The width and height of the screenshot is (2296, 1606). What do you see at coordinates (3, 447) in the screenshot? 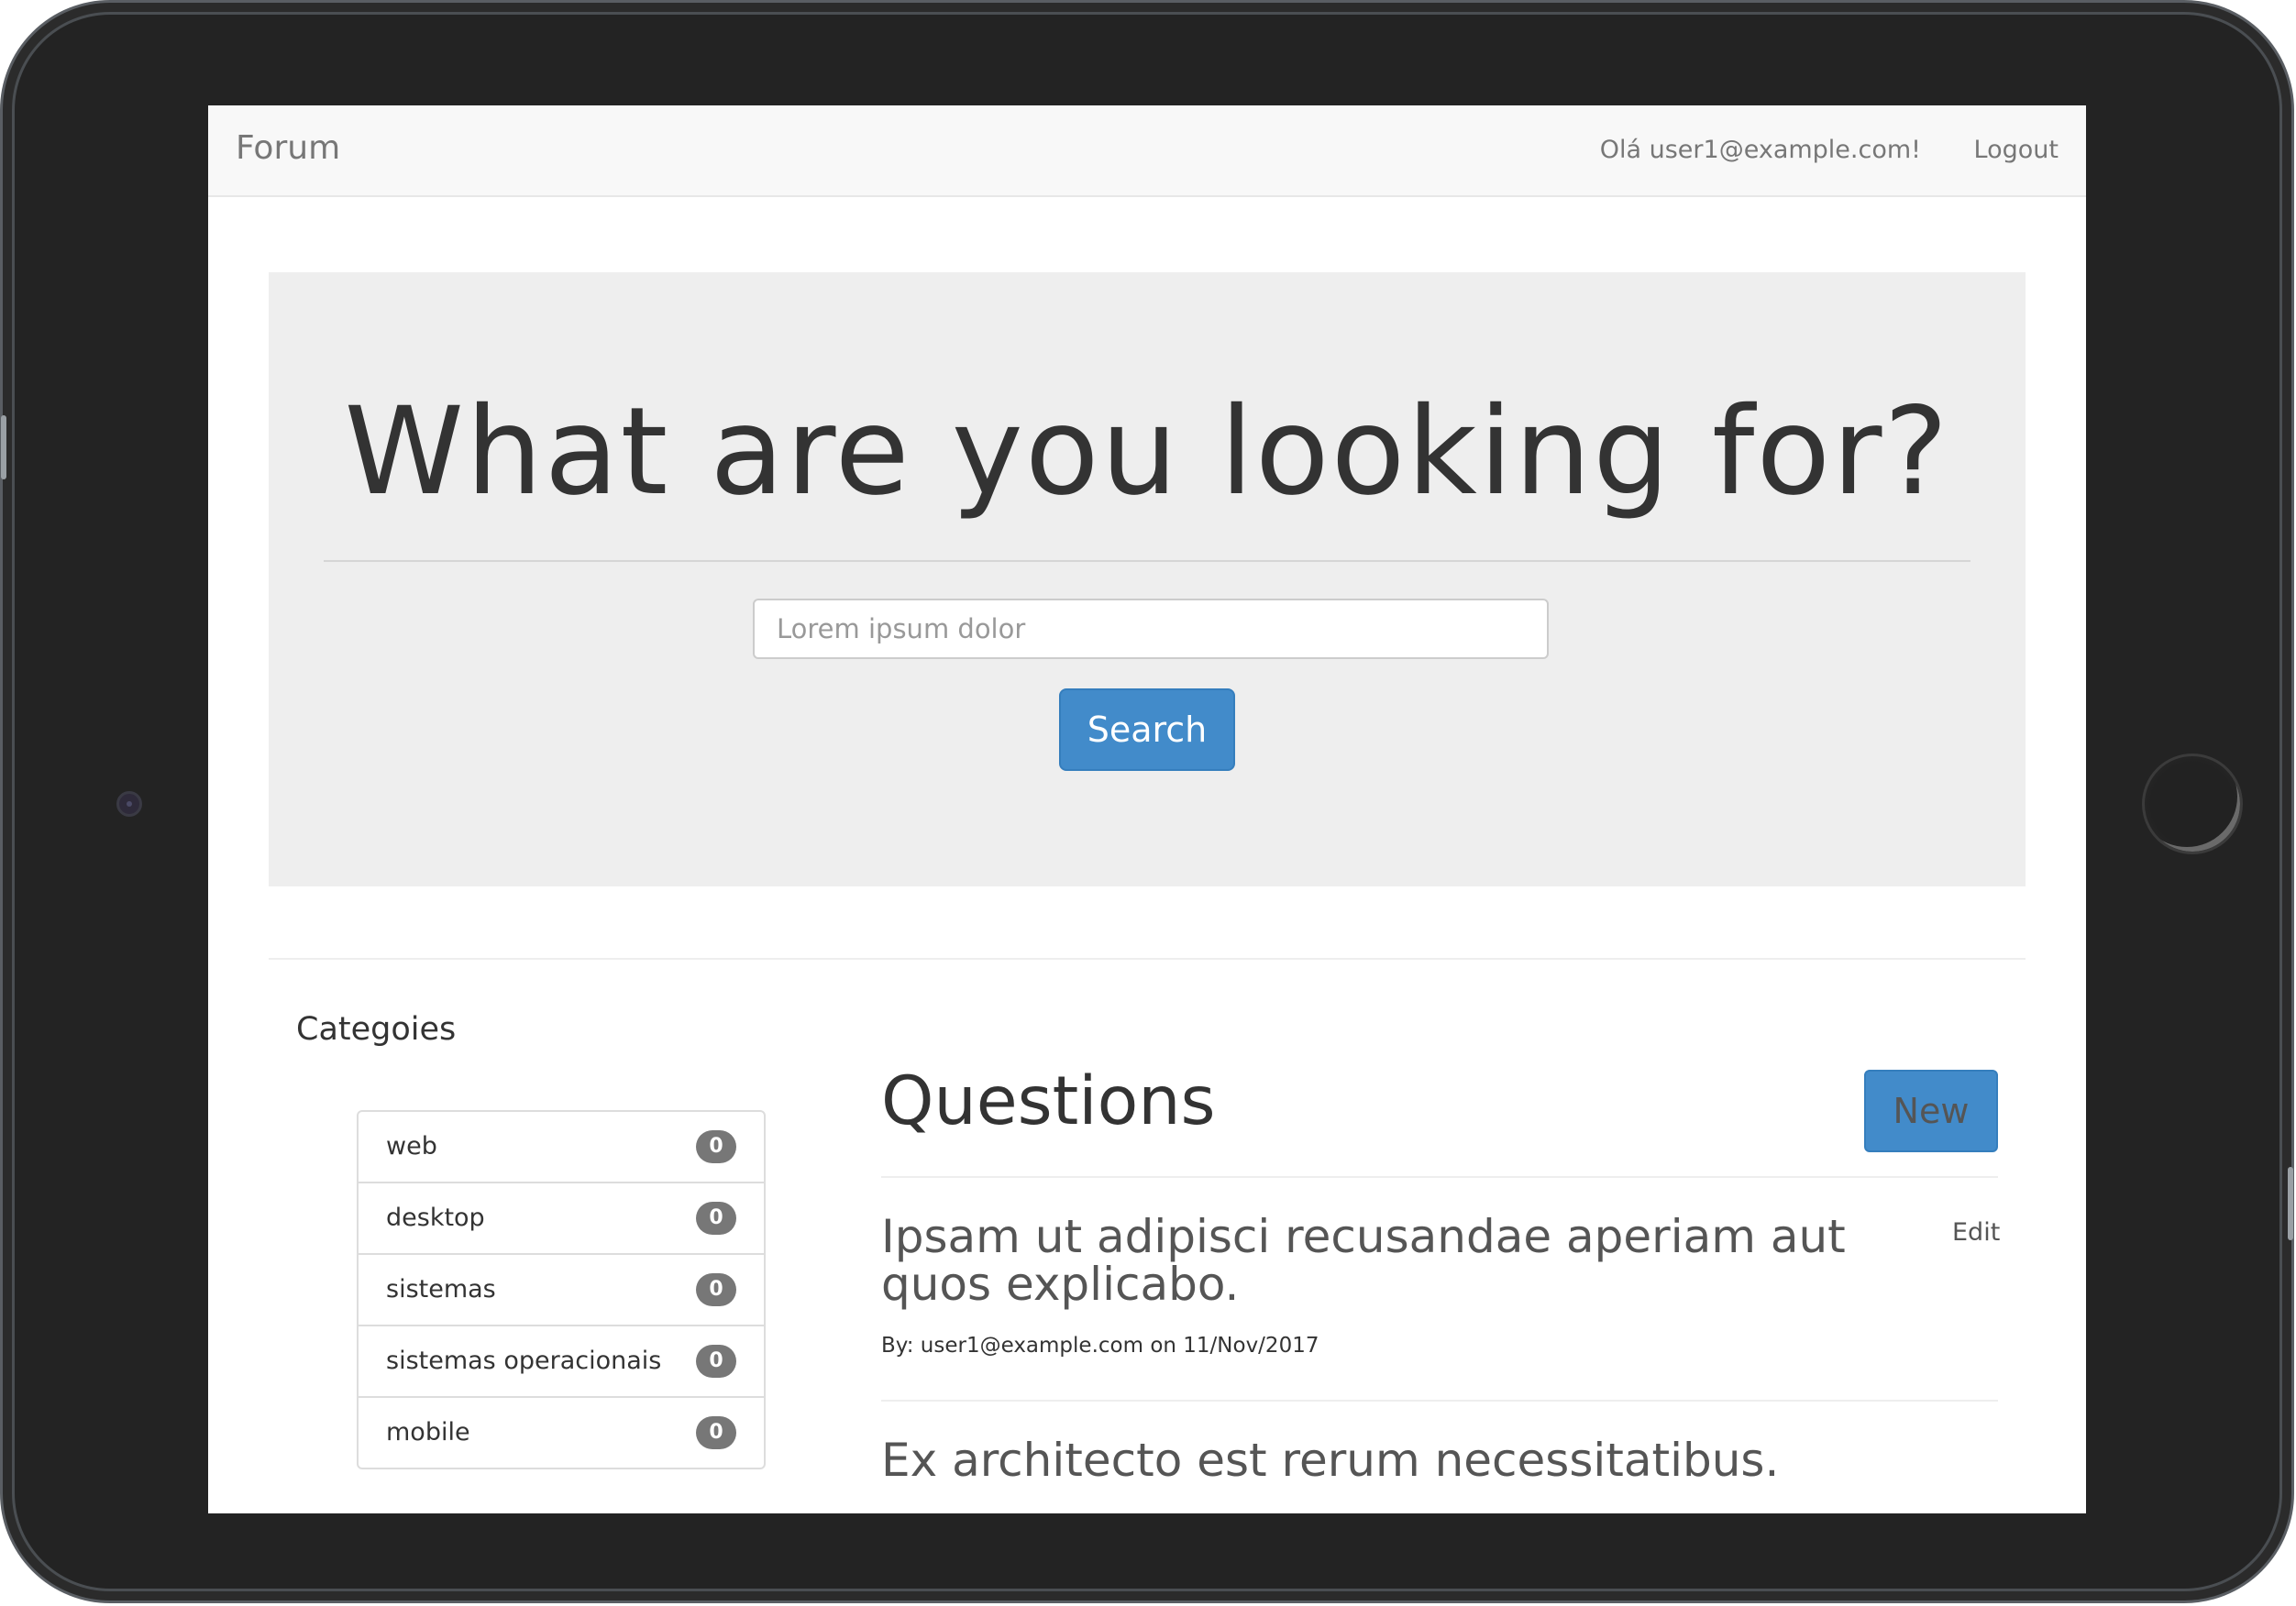
I see `side-button-left` at bounding box center [3, 447].